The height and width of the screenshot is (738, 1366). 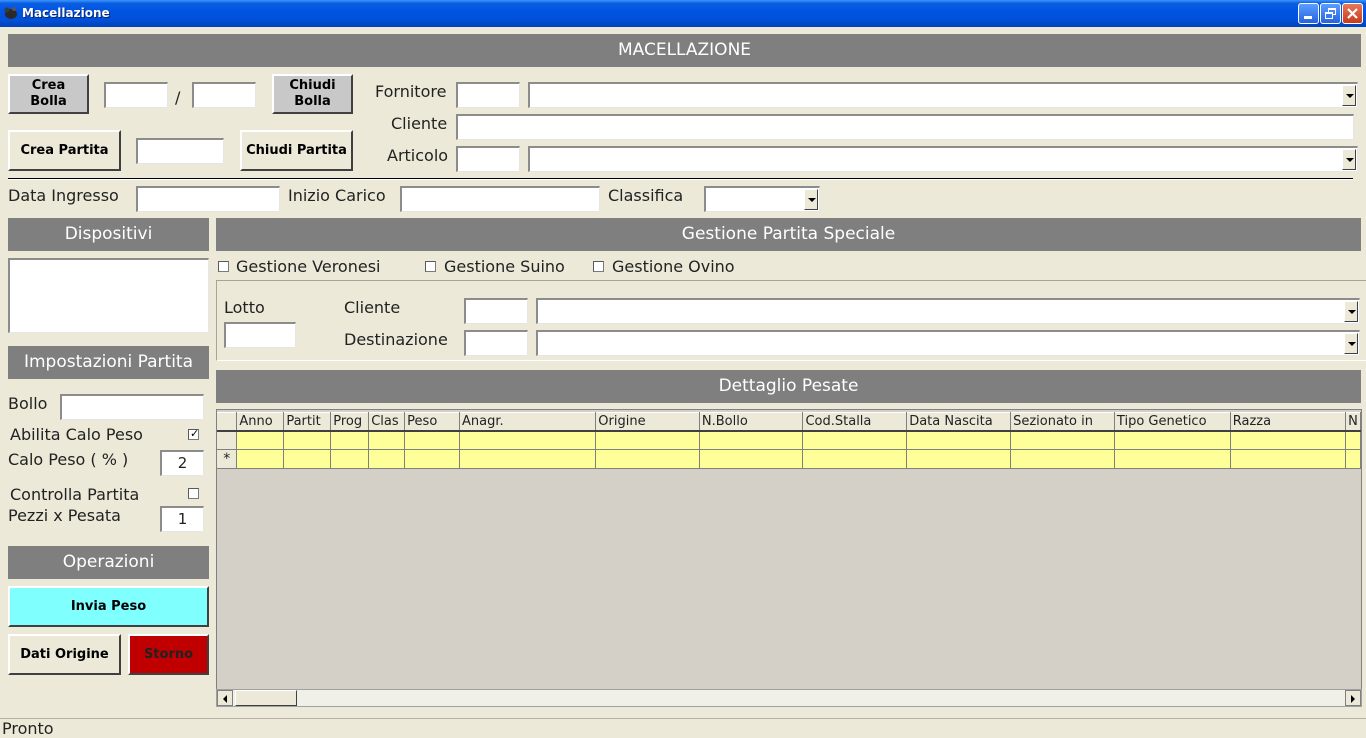 I want to click on col-header: Tipo Genetico, so click(x=1172, y=422).